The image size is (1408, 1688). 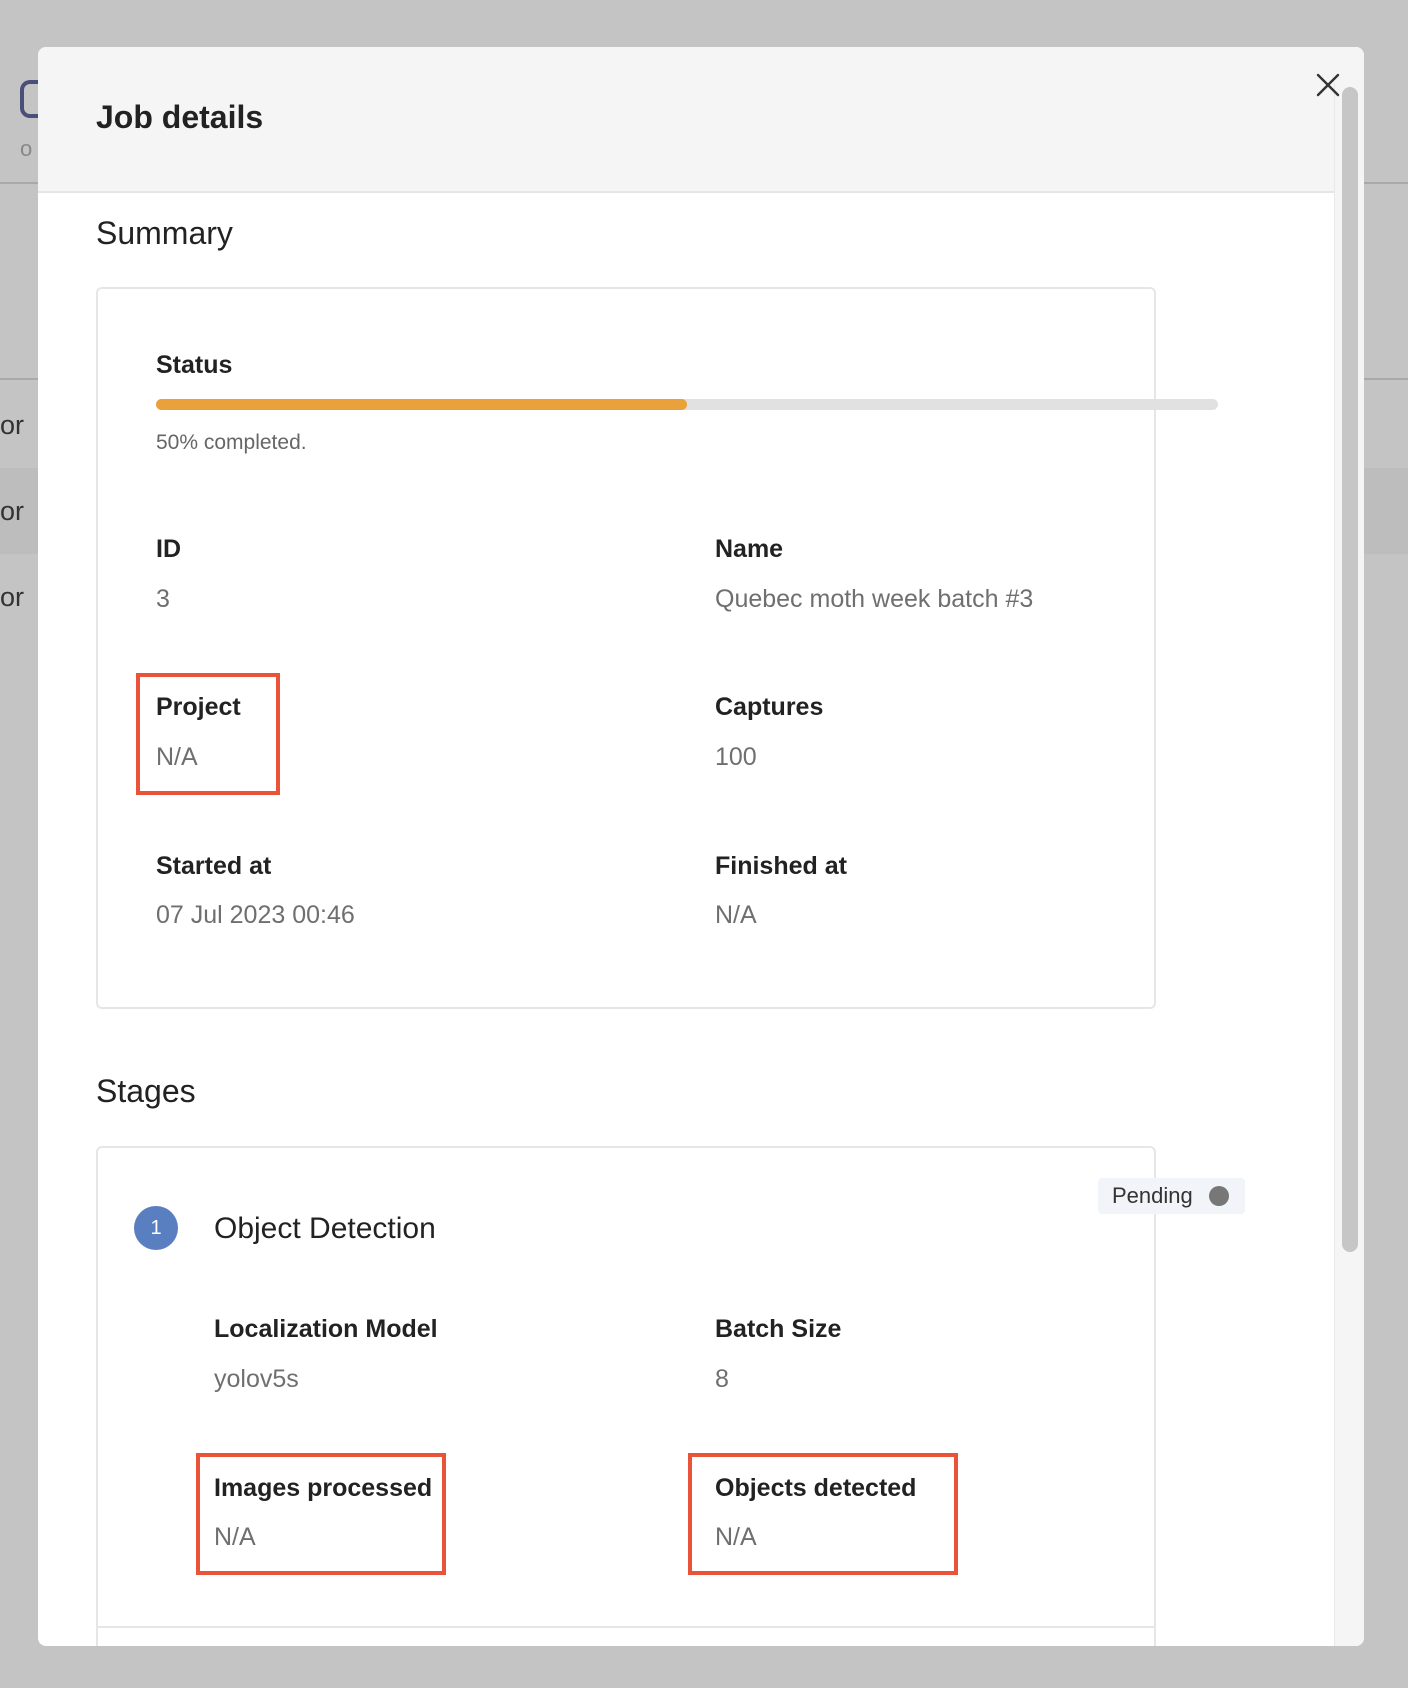 What do you see at coordinates (26, 148) in the screenshot?
I see `background-partial-text: o` at bounding box center [26, 148].